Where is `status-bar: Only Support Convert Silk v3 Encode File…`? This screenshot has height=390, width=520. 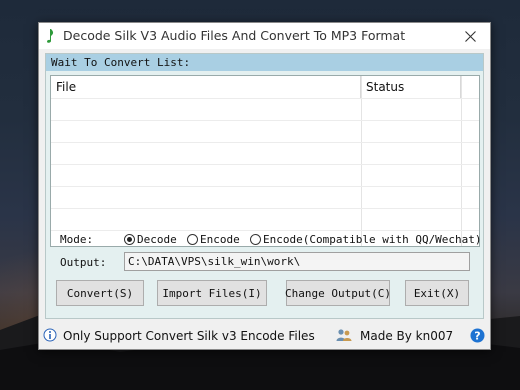
status-bar: Only Support Convert Silk v3 Encode File… is located at coordinates (264, 335).